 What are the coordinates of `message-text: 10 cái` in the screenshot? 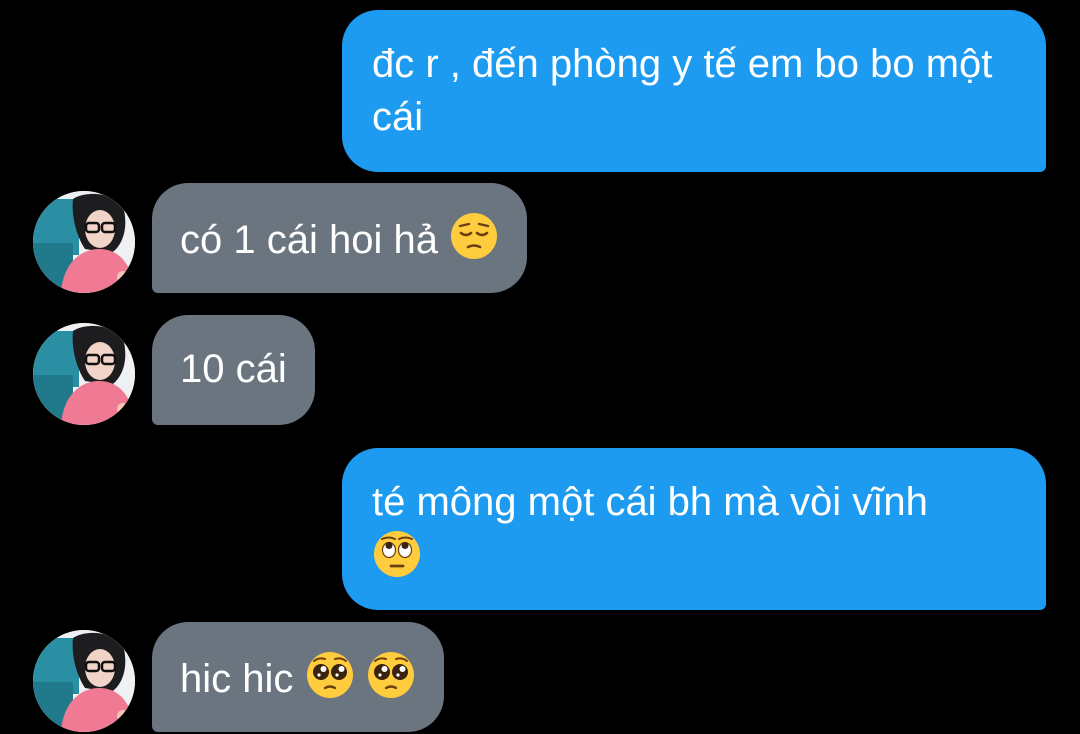 It's located at (233, 369).